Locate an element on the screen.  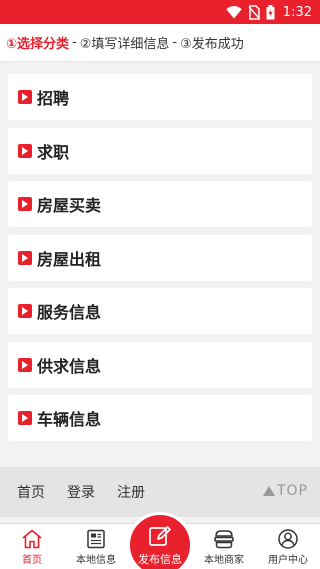
home-icon is located at coordinates (32, 539).